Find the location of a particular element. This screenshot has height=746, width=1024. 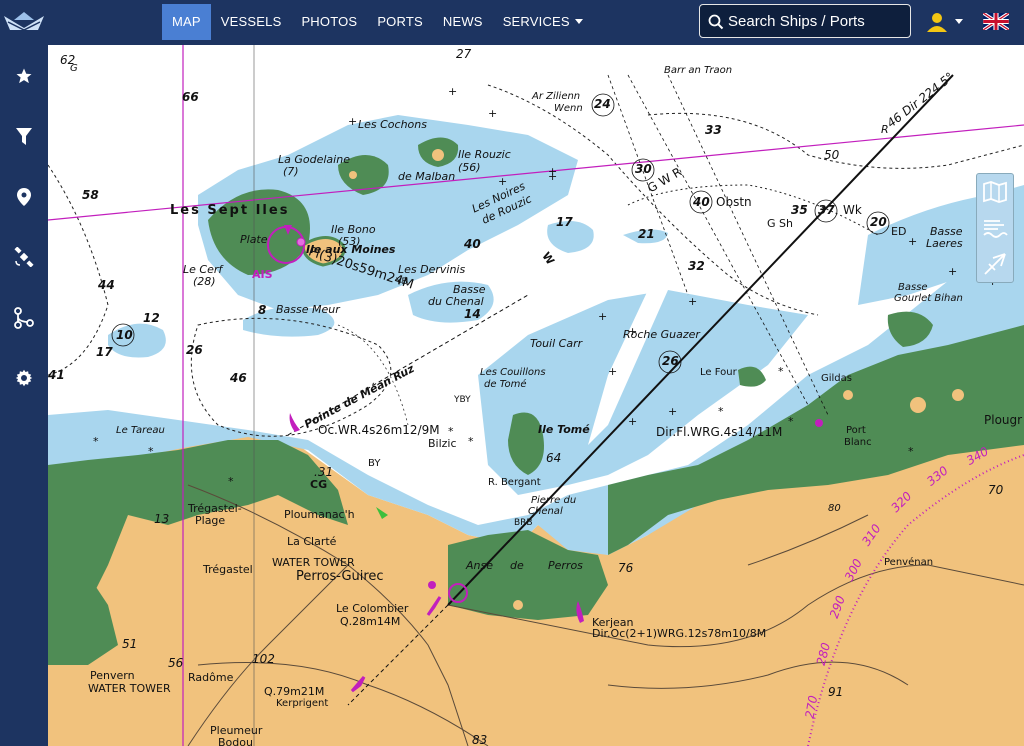

depth: 58 is located at coordinates (90, 195).